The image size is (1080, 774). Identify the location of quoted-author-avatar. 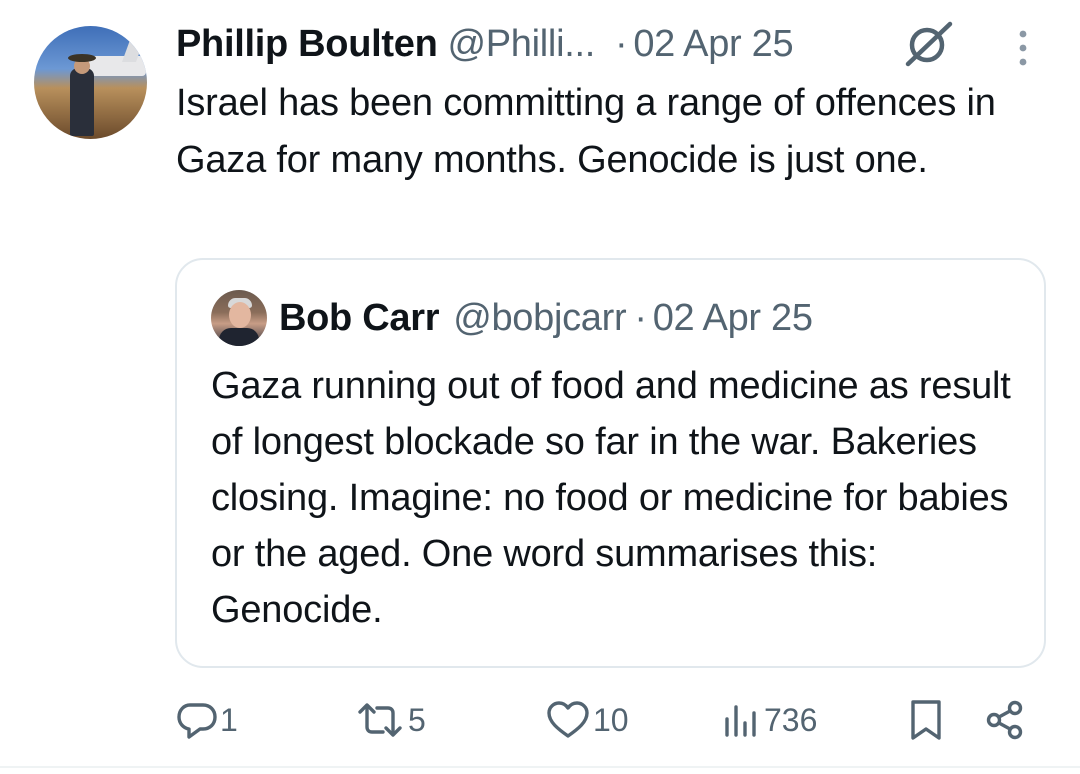
(239, 318).